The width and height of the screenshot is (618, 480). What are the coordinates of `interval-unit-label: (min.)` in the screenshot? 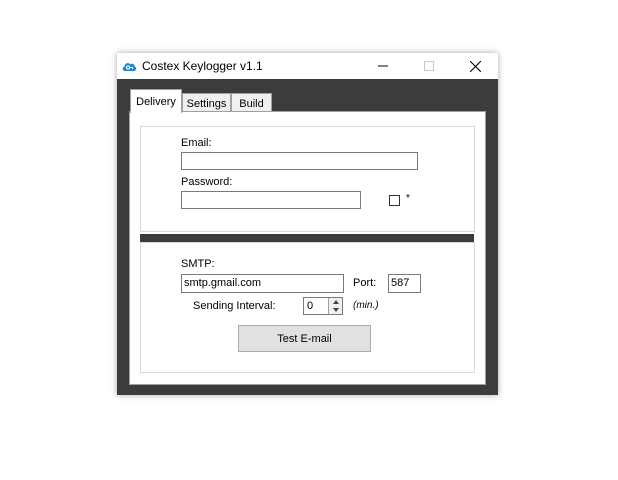 It's located at (366, 305).